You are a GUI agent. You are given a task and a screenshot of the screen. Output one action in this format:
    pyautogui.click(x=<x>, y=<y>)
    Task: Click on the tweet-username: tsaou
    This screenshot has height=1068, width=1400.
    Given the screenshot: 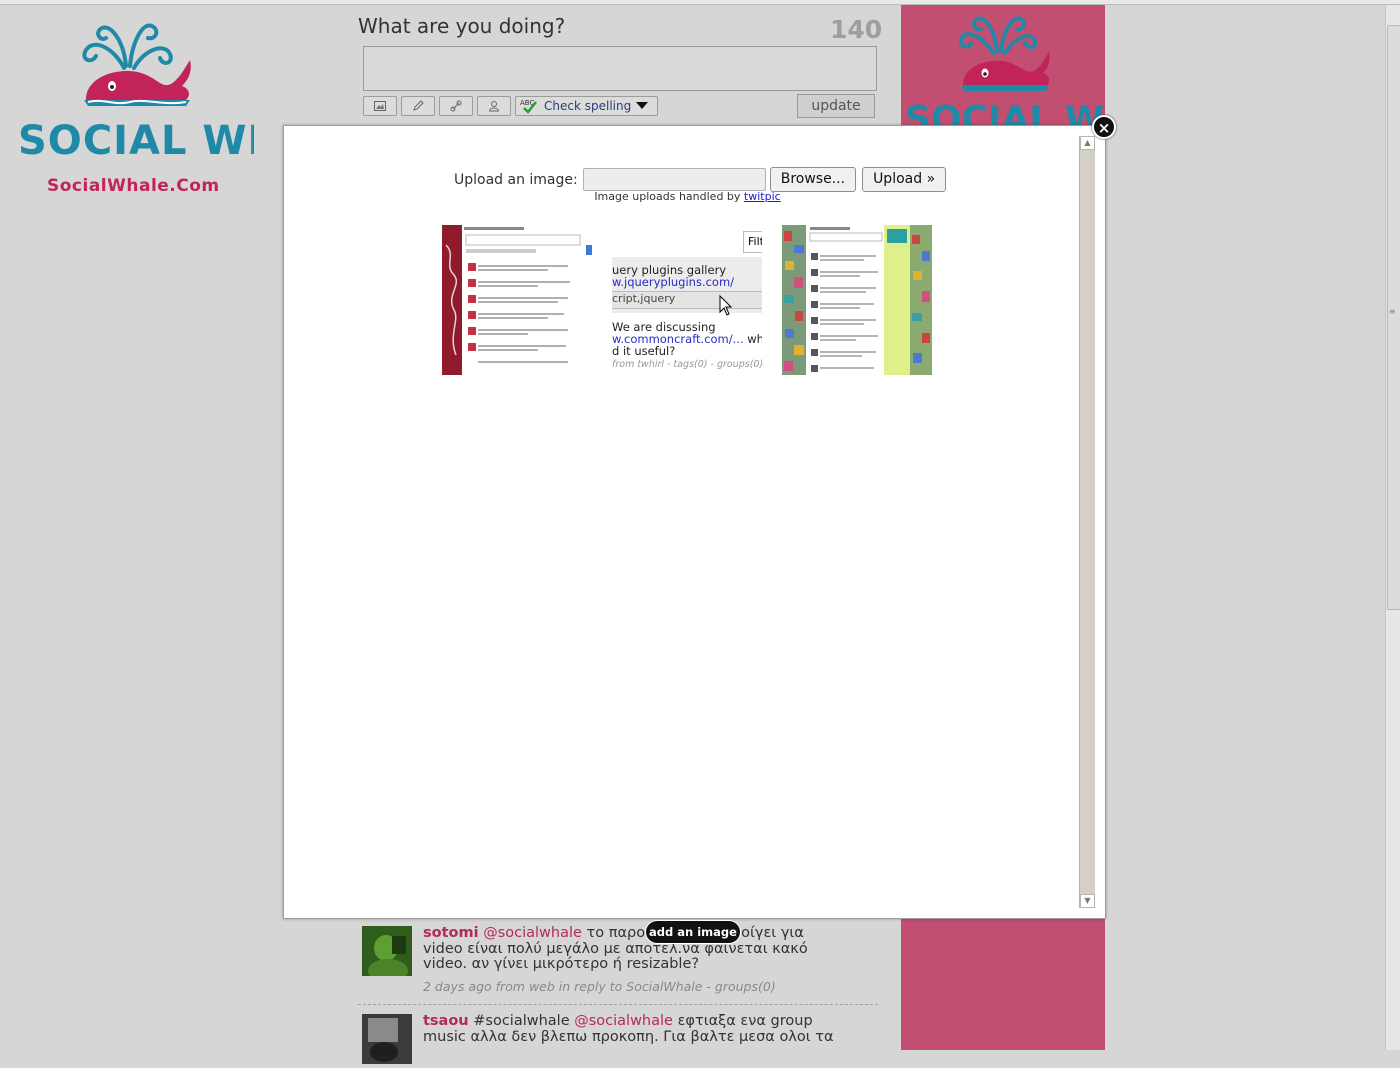 What is the action you would take?
    pyautogui.click(x=446, y=1021)
    